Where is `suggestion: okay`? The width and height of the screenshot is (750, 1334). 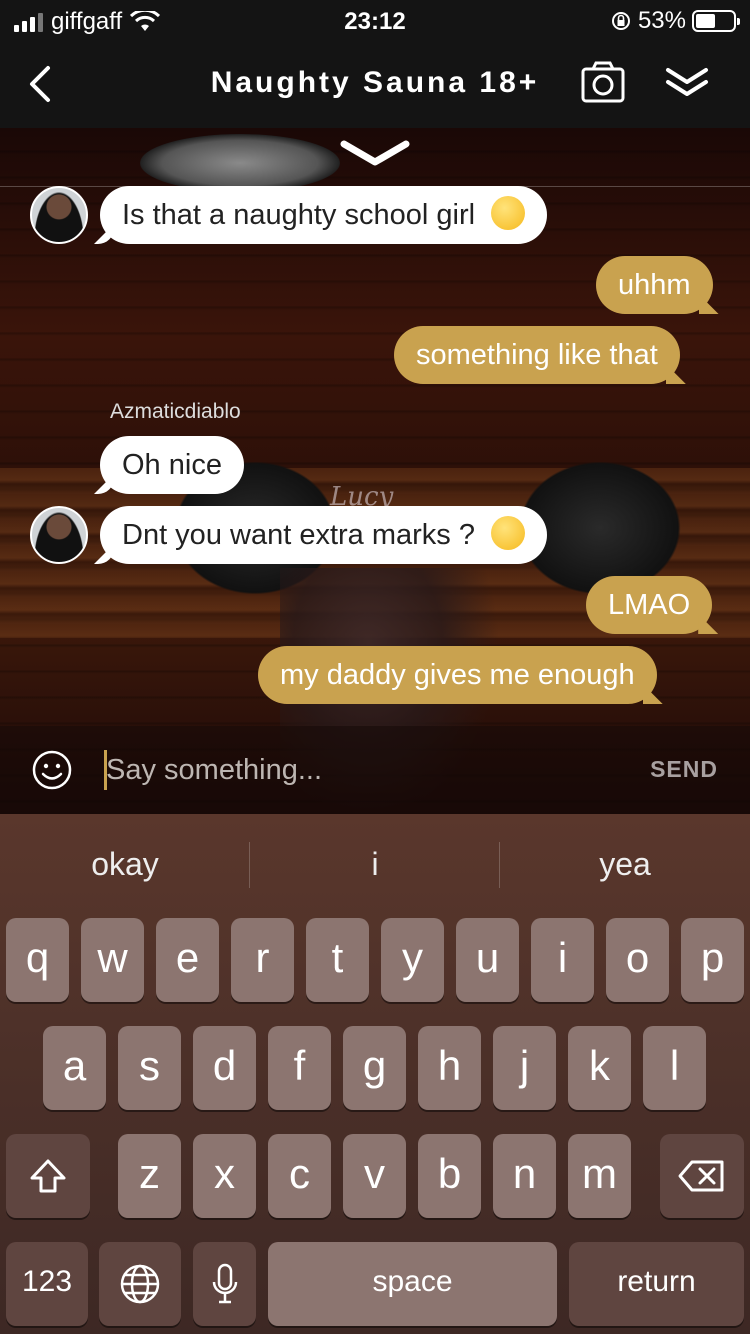
suggestion: okay is located at coordinates (125, 864).